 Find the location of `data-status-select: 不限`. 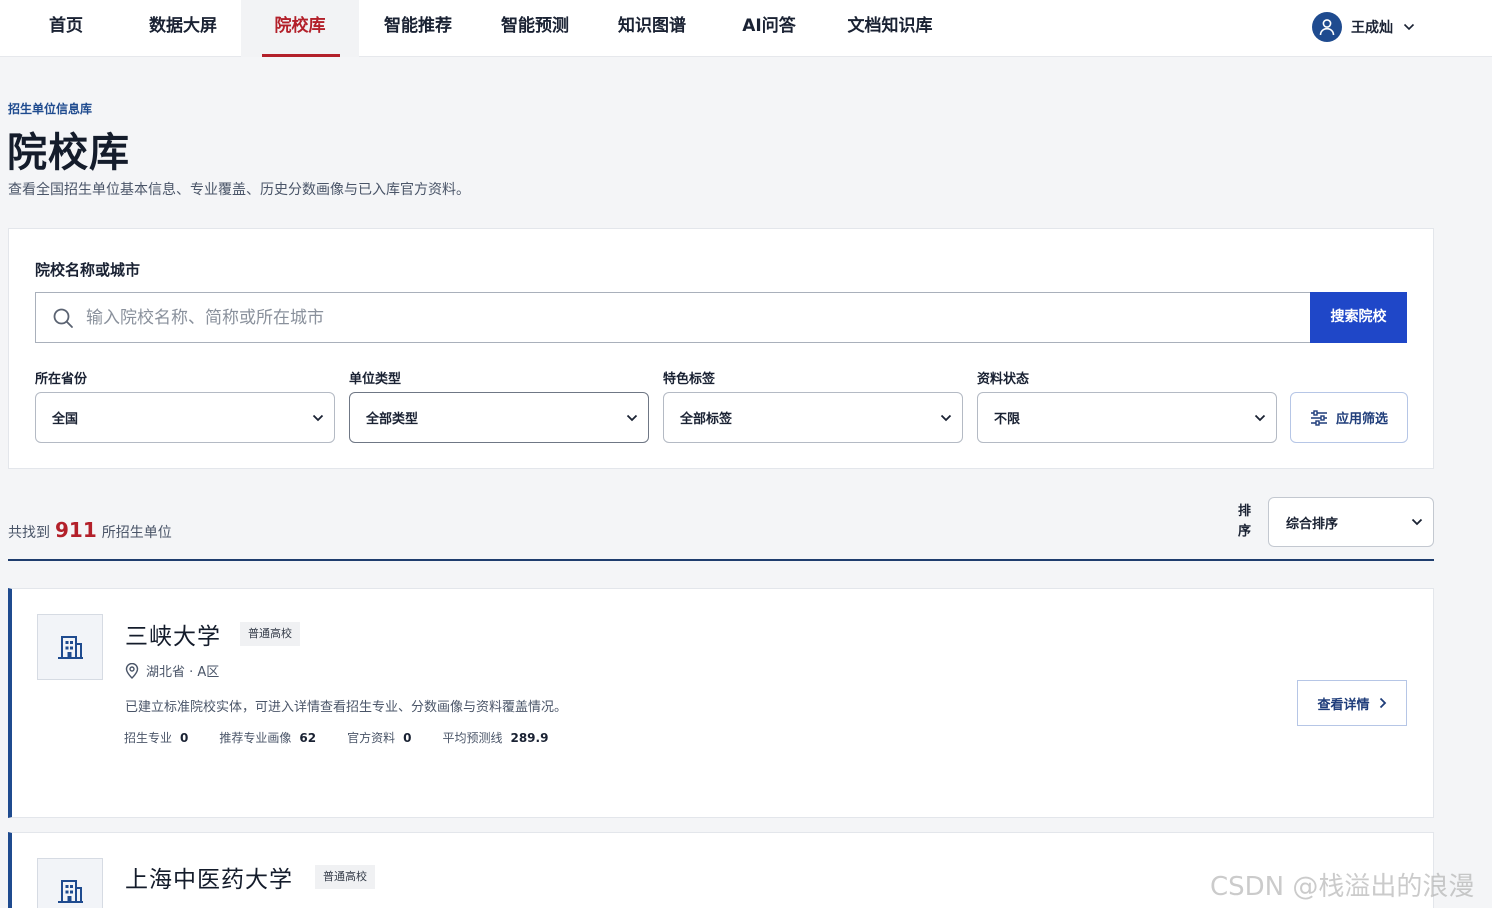

data-status-select: 不限 is located at coordinates (1127, 417).